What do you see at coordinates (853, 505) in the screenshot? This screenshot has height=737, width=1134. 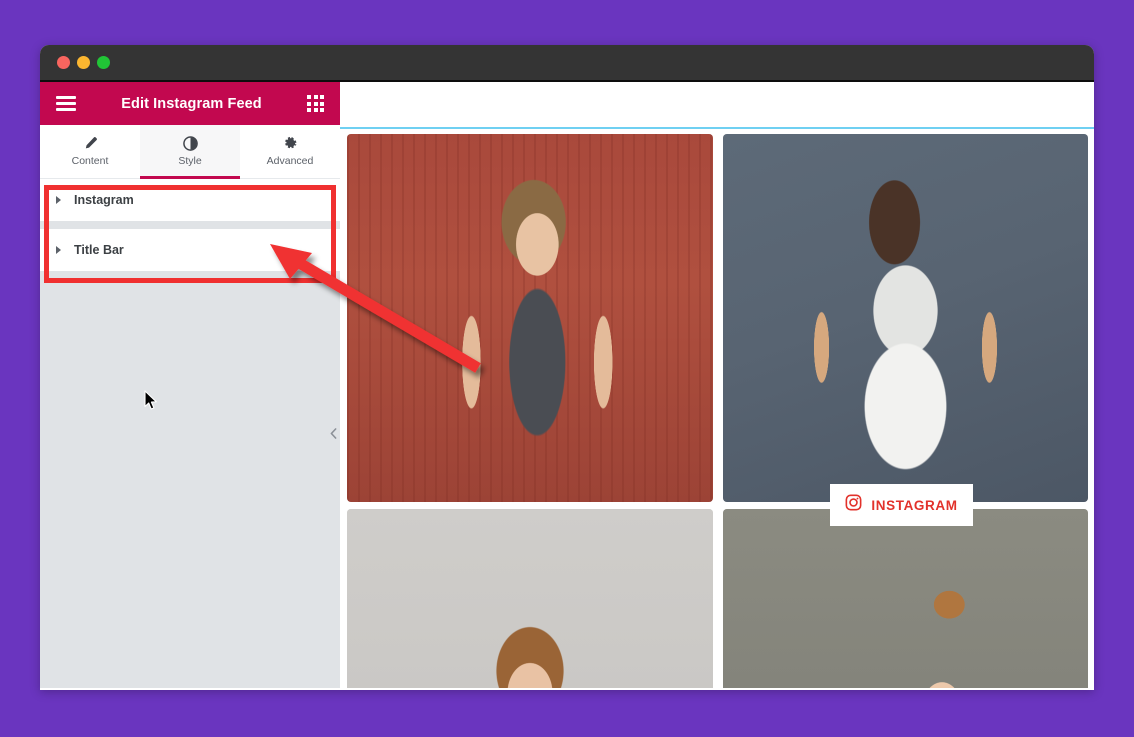 I see `instagram-camera-icon` at bounding box center [853, 505].